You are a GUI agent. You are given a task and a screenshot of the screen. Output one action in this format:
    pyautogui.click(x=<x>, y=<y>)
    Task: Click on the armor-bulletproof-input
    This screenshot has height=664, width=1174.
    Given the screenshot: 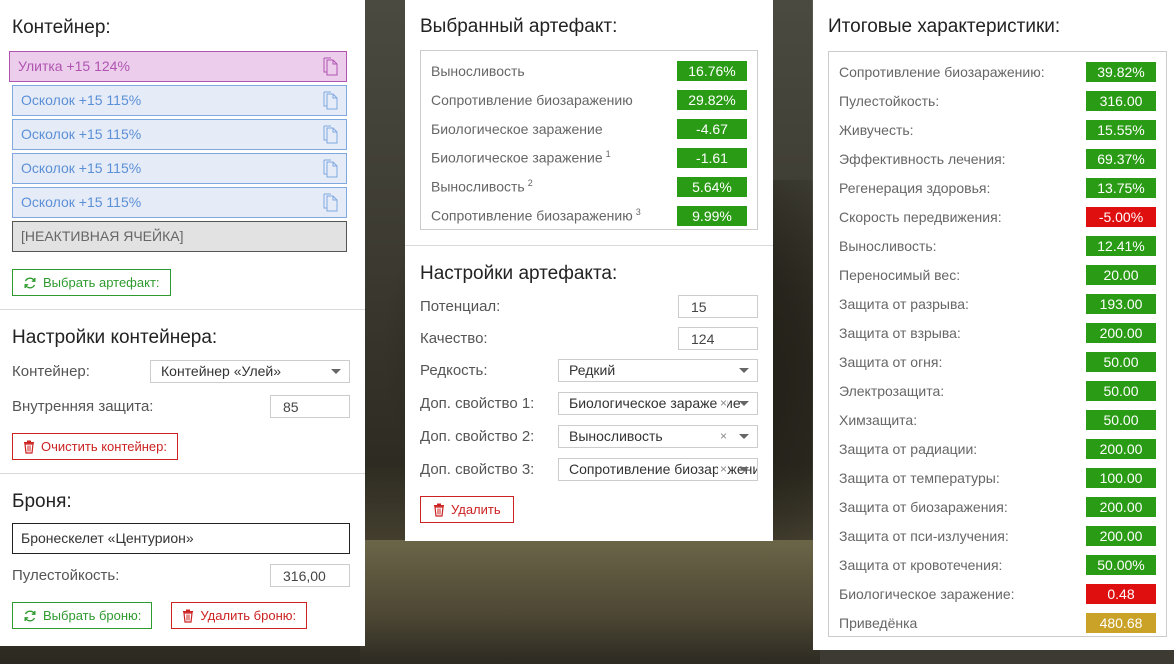 What is the action you would take?
    pyautogui.click(x=310, y=575)
    